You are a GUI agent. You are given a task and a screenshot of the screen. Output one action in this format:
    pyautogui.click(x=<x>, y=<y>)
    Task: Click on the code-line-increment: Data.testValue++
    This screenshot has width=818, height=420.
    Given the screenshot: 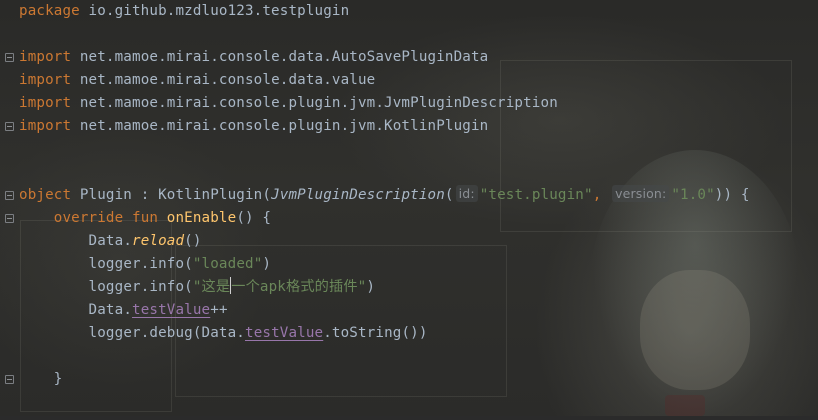 What is the action you would take?
    pyautogui.click(x=123, y=310)
    